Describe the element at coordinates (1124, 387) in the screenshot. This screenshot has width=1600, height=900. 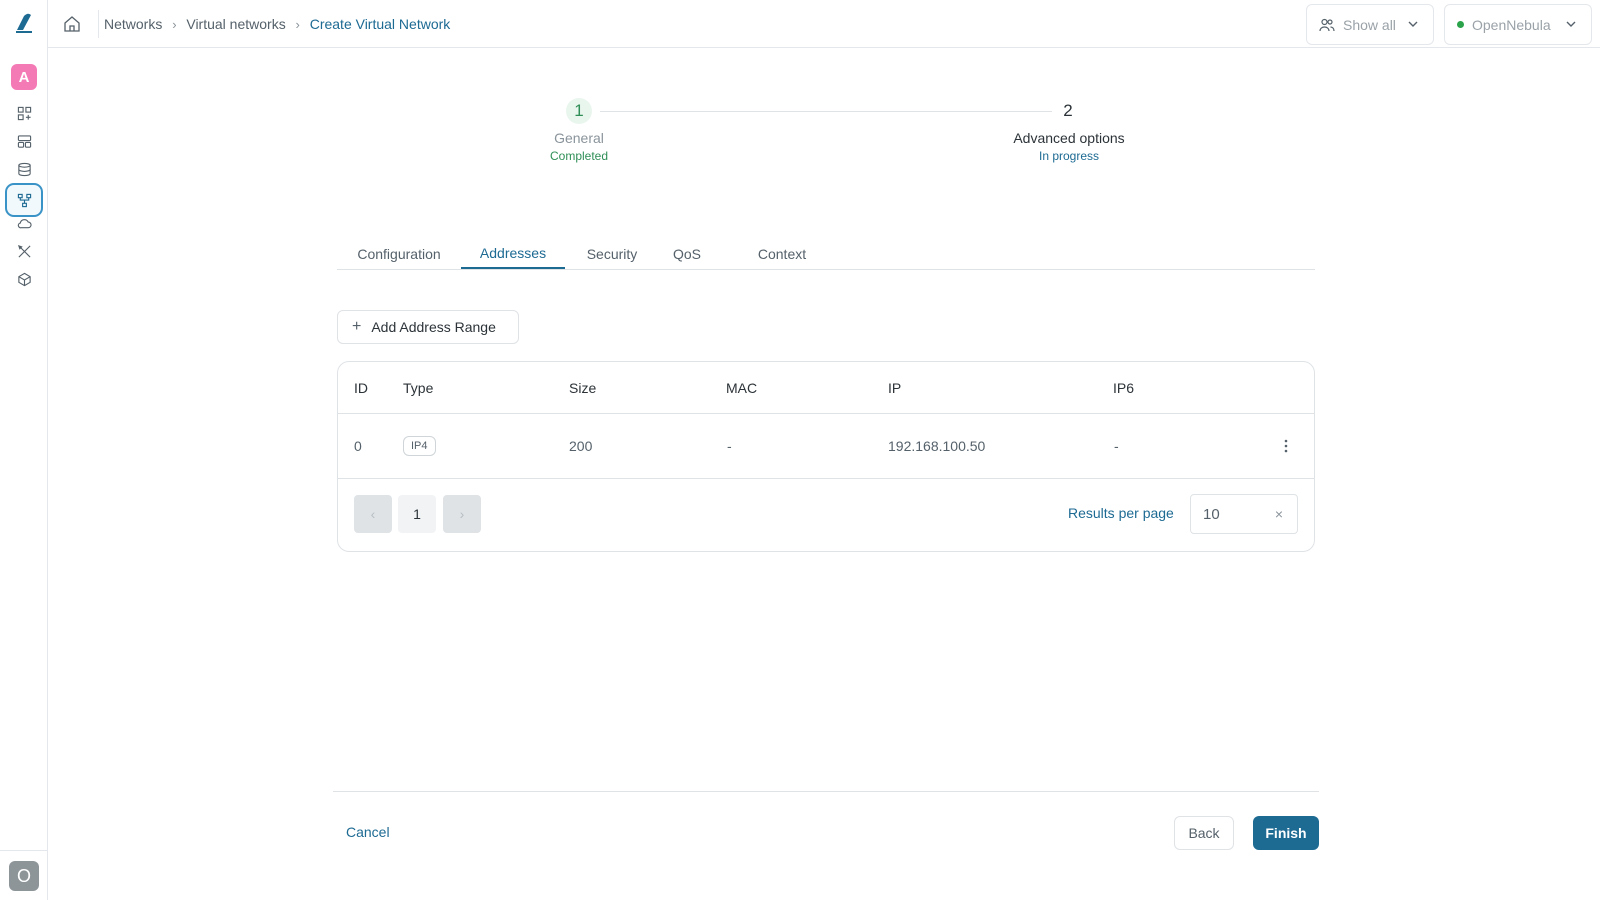
I see `column-ip6: IP6` at that location.